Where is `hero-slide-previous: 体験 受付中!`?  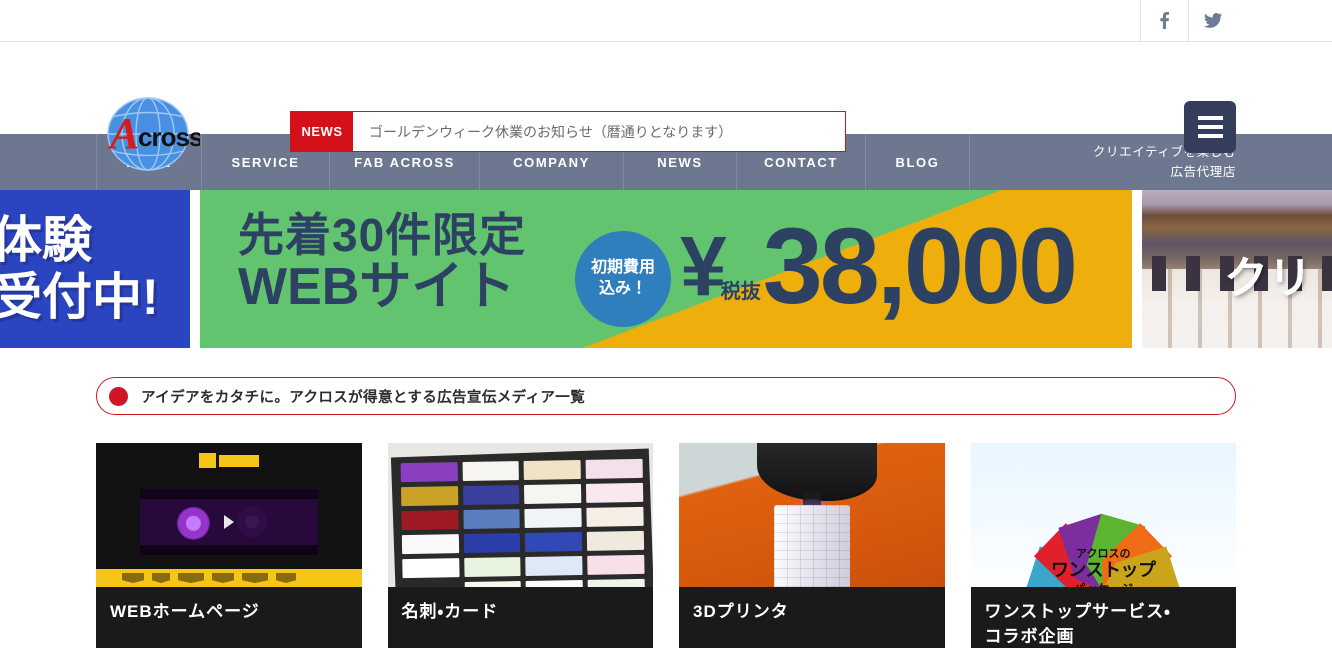 hero-slide-previous: 体験 受付中! is located at coordinates (95, 269).